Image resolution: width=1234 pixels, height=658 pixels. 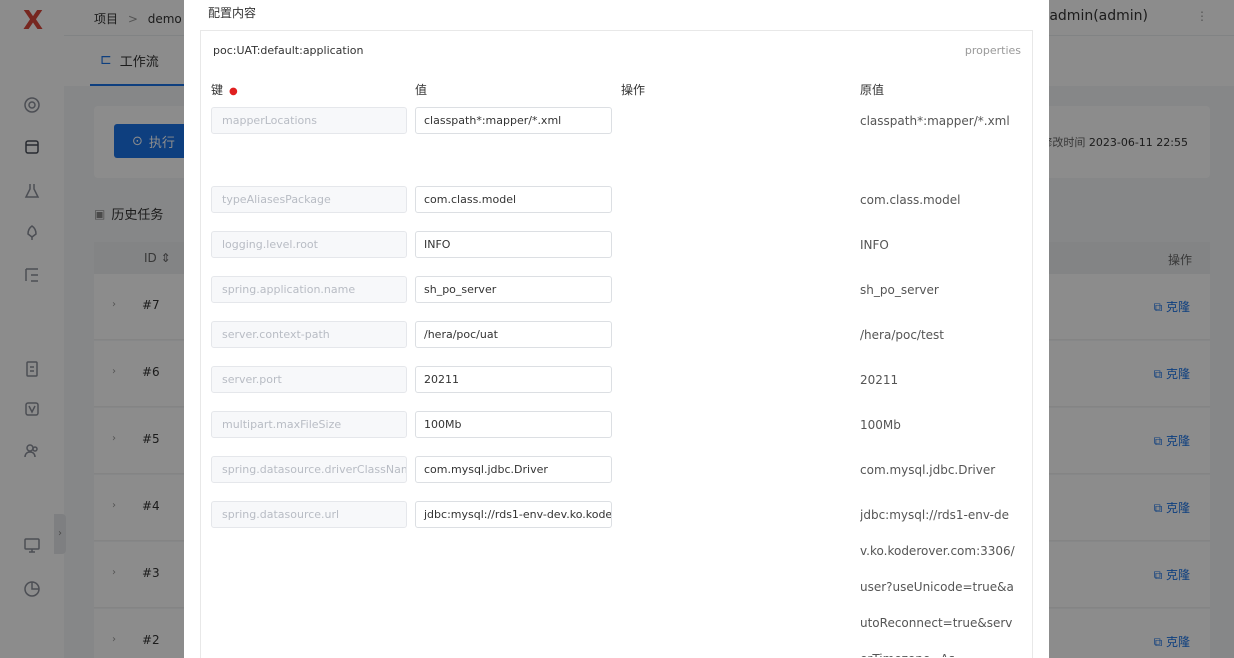 What do you see at coordinates (309, 120) in the screenshot?
I see `key-field: mapperLocations` at bounding box center [309, 120].